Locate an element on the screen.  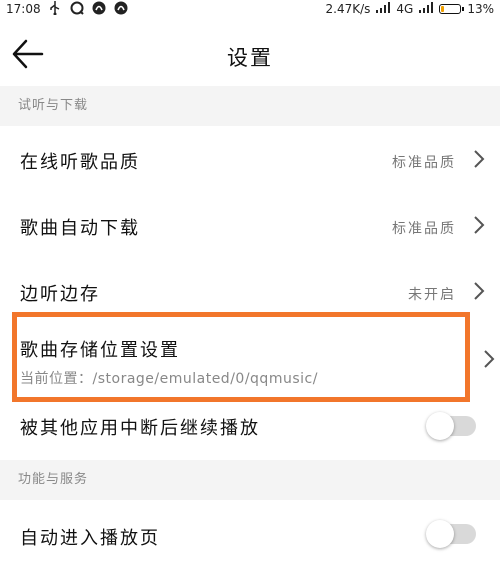
status-time: 17:08 is located at coordinates (23, 9).